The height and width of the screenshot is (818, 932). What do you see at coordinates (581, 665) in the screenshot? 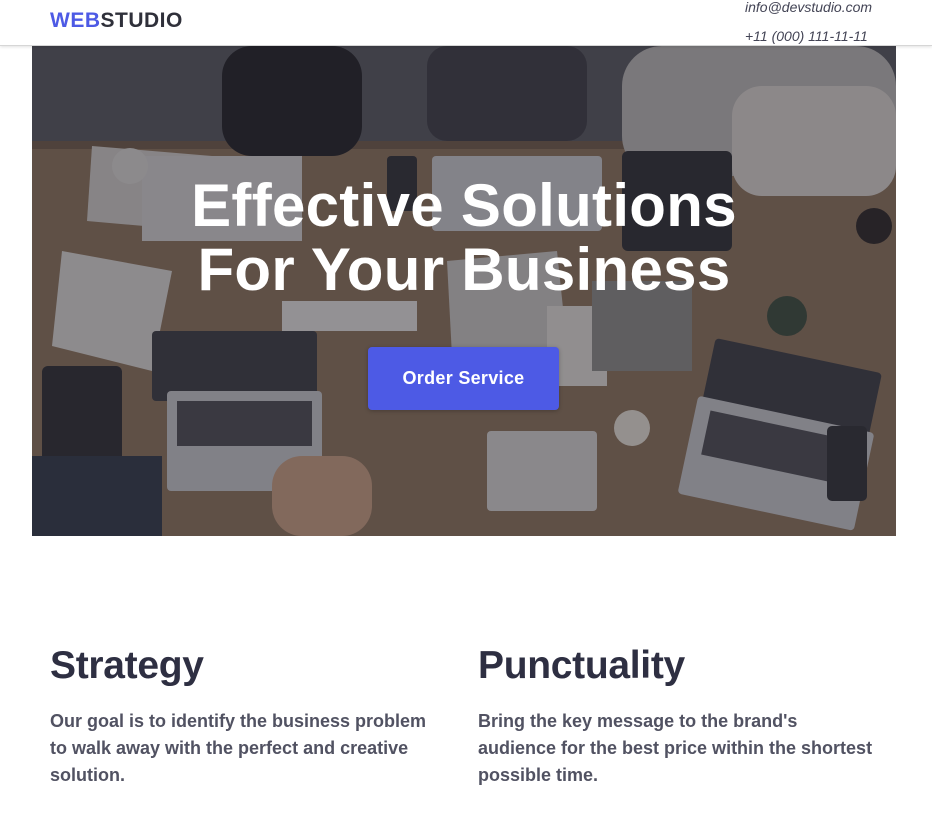
I see `feature-title: Punctuality` at bounding box center [581, 665].